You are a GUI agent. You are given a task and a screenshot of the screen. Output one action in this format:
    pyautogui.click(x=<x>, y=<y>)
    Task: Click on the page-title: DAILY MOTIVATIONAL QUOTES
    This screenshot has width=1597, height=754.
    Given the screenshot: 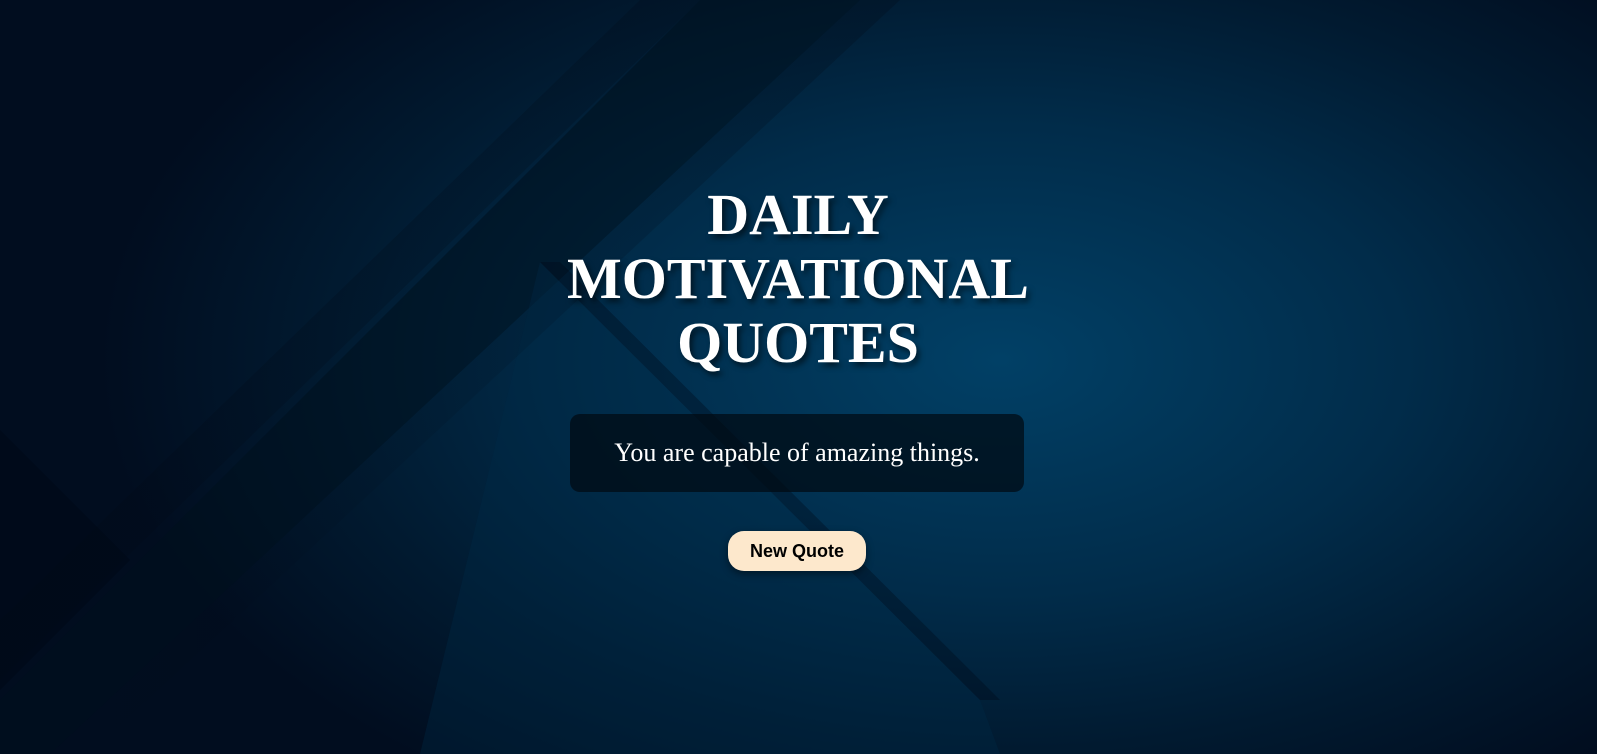 What is the action you would take?
    pyautogui.click(x=798, y=279)
    